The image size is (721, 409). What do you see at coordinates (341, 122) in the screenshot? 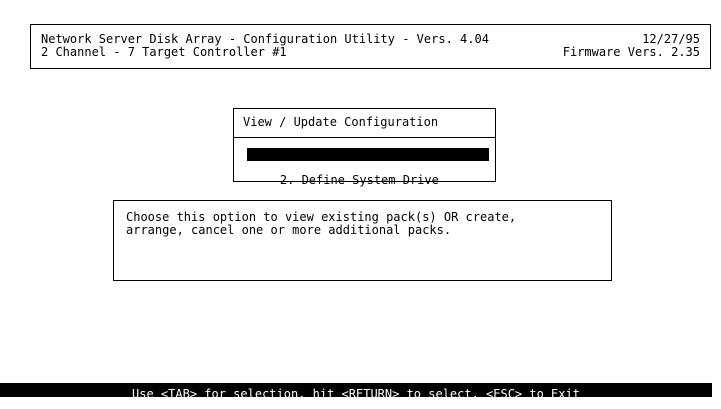
I see `menu-title: View / Update Configuration` at bounding box center [341, 122].